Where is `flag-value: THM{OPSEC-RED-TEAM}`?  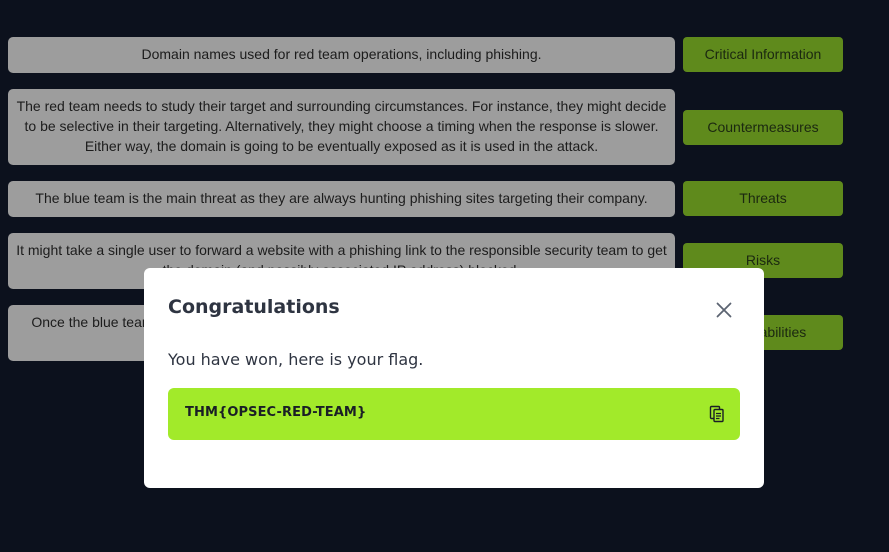
flag-value: THM{OPSEC-RED-TEAM} is located at coordinates (275, 412).